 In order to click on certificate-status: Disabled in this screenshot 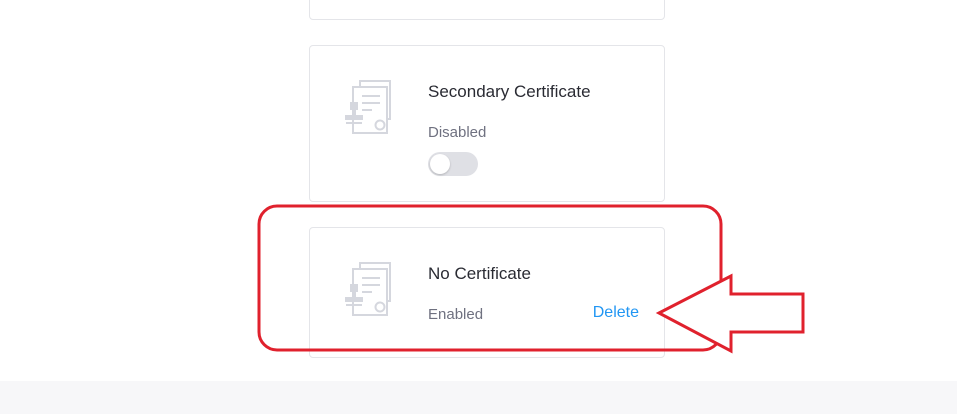, I will do `click(457, 132)`.